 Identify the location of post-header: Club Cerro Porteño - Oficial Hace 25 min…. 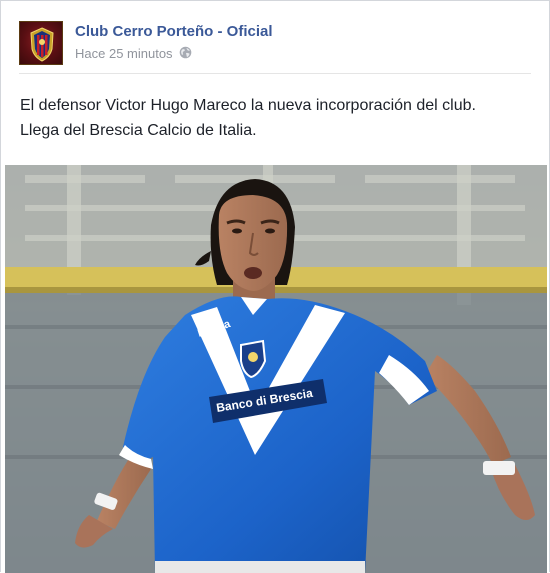
(274, 45).